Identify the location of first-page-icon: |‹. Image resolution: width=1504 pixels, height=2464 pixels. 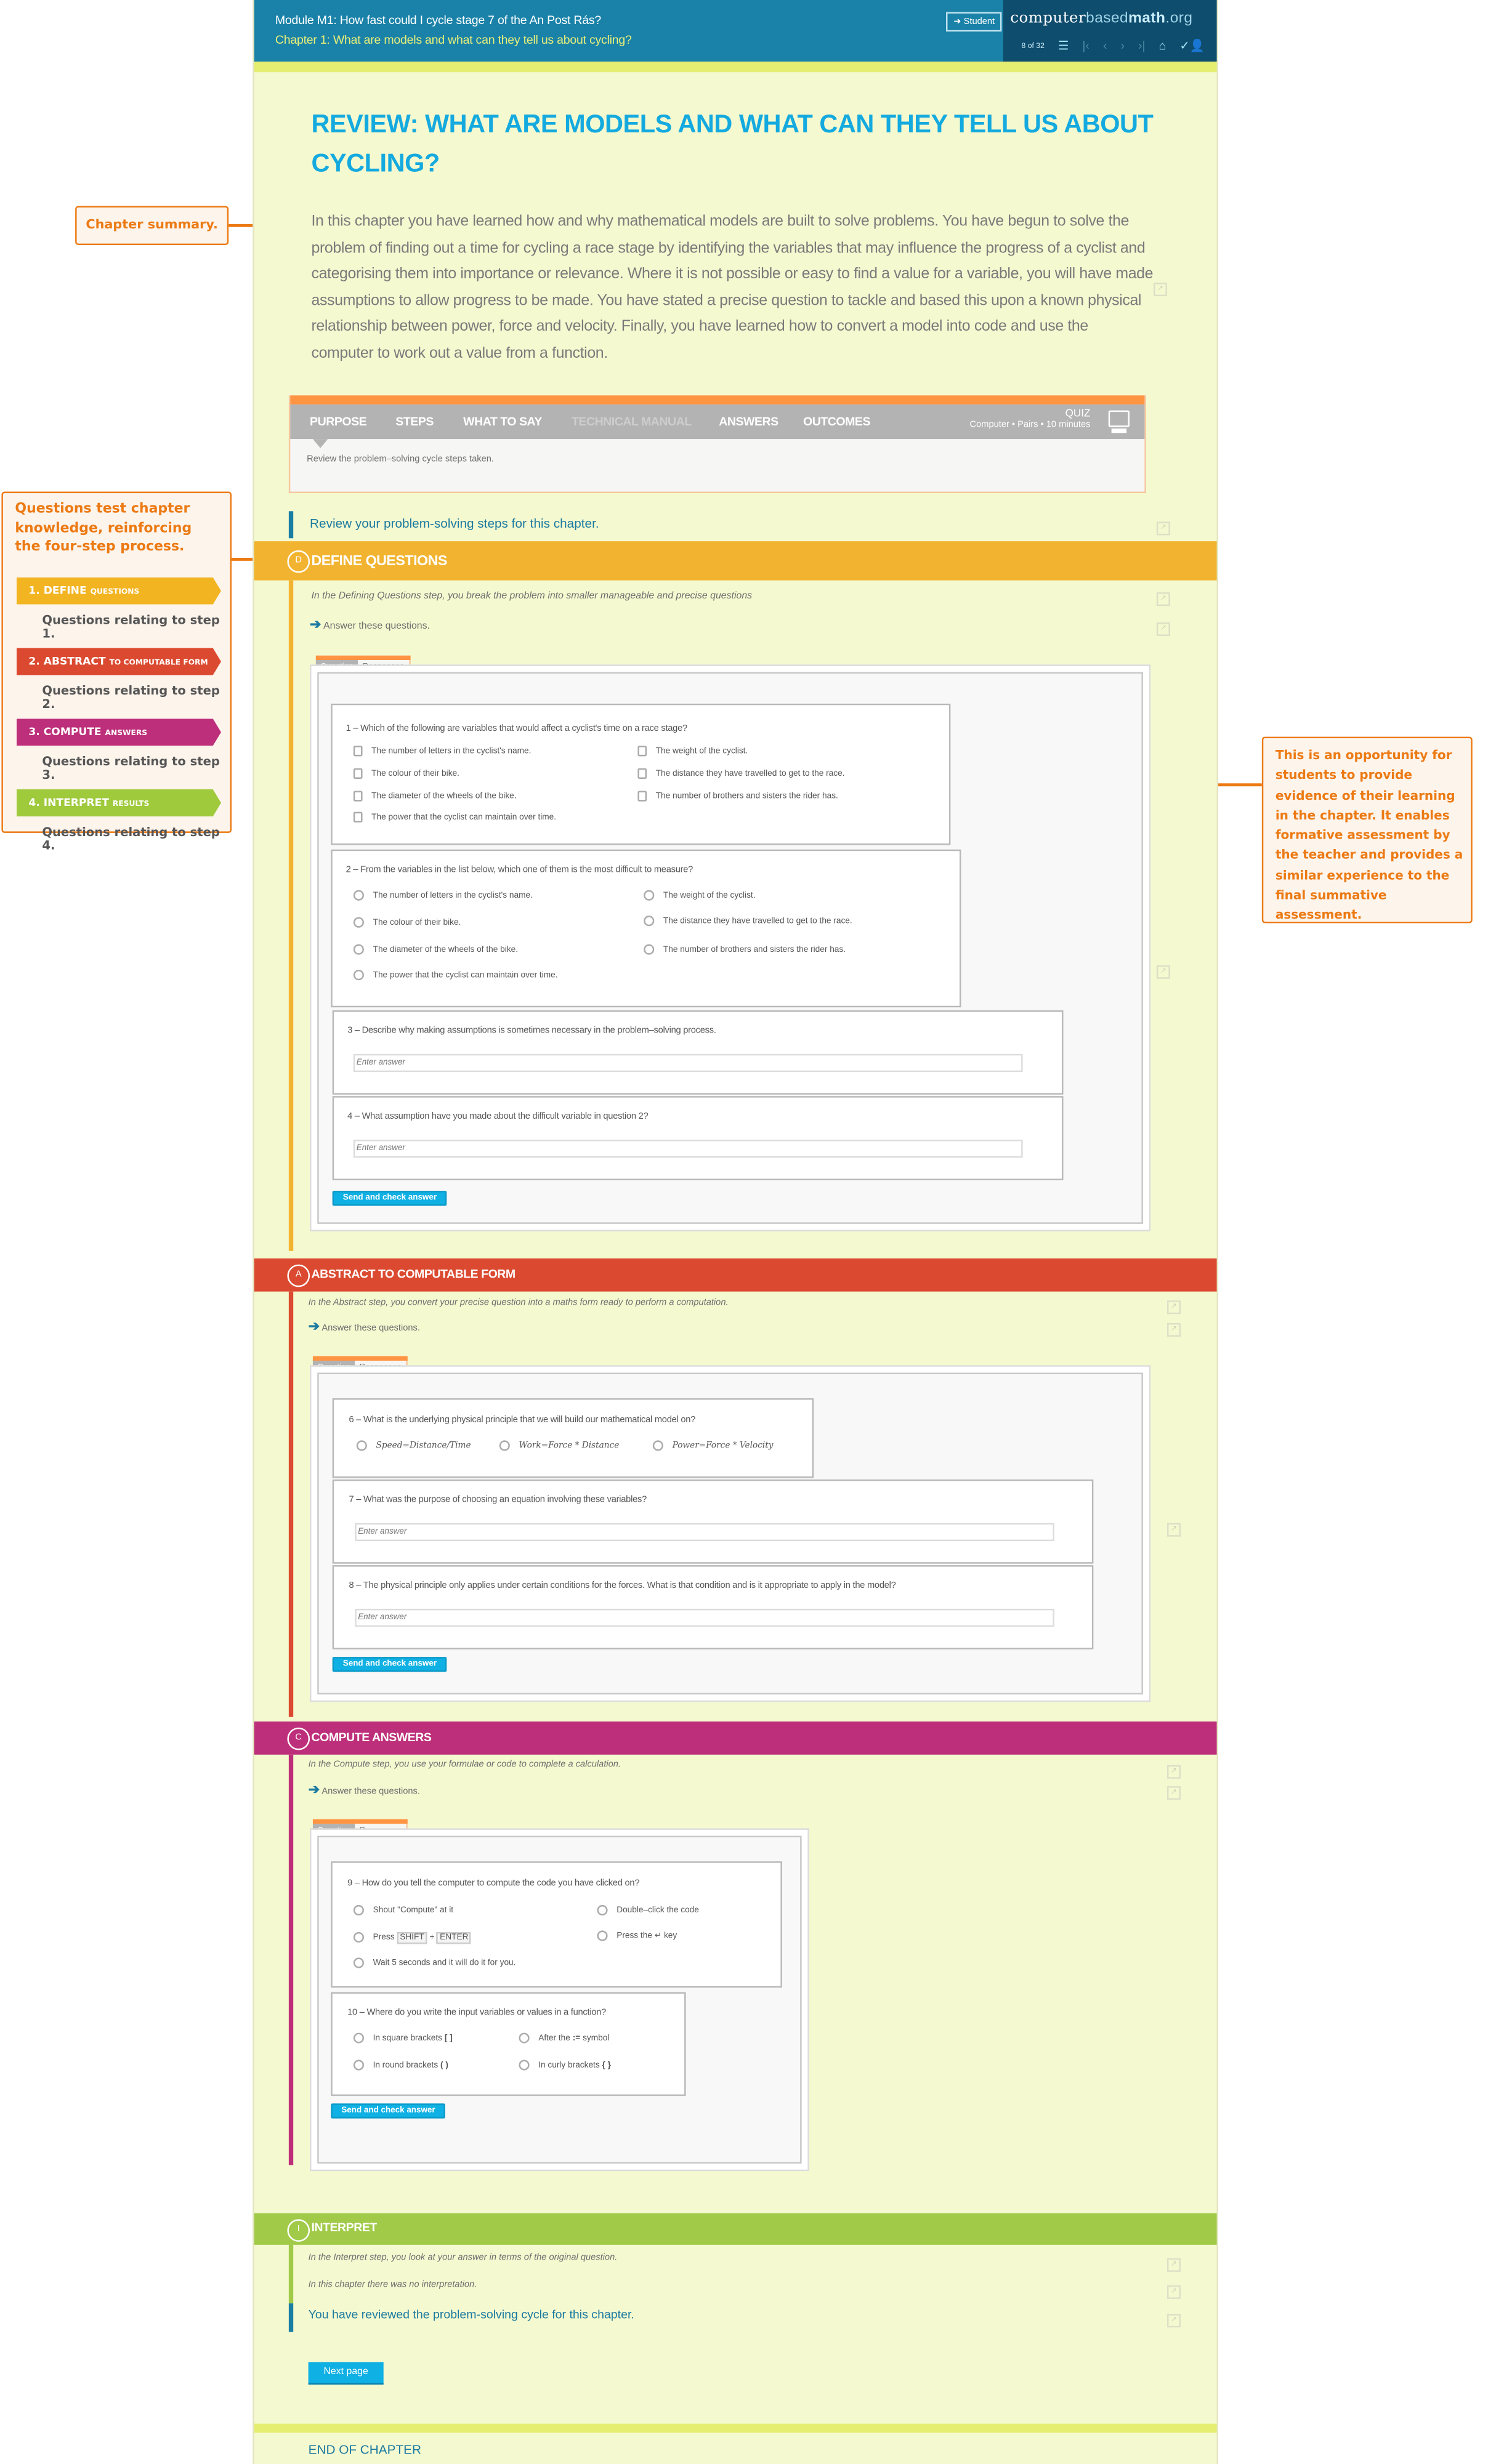
(1086, 45).